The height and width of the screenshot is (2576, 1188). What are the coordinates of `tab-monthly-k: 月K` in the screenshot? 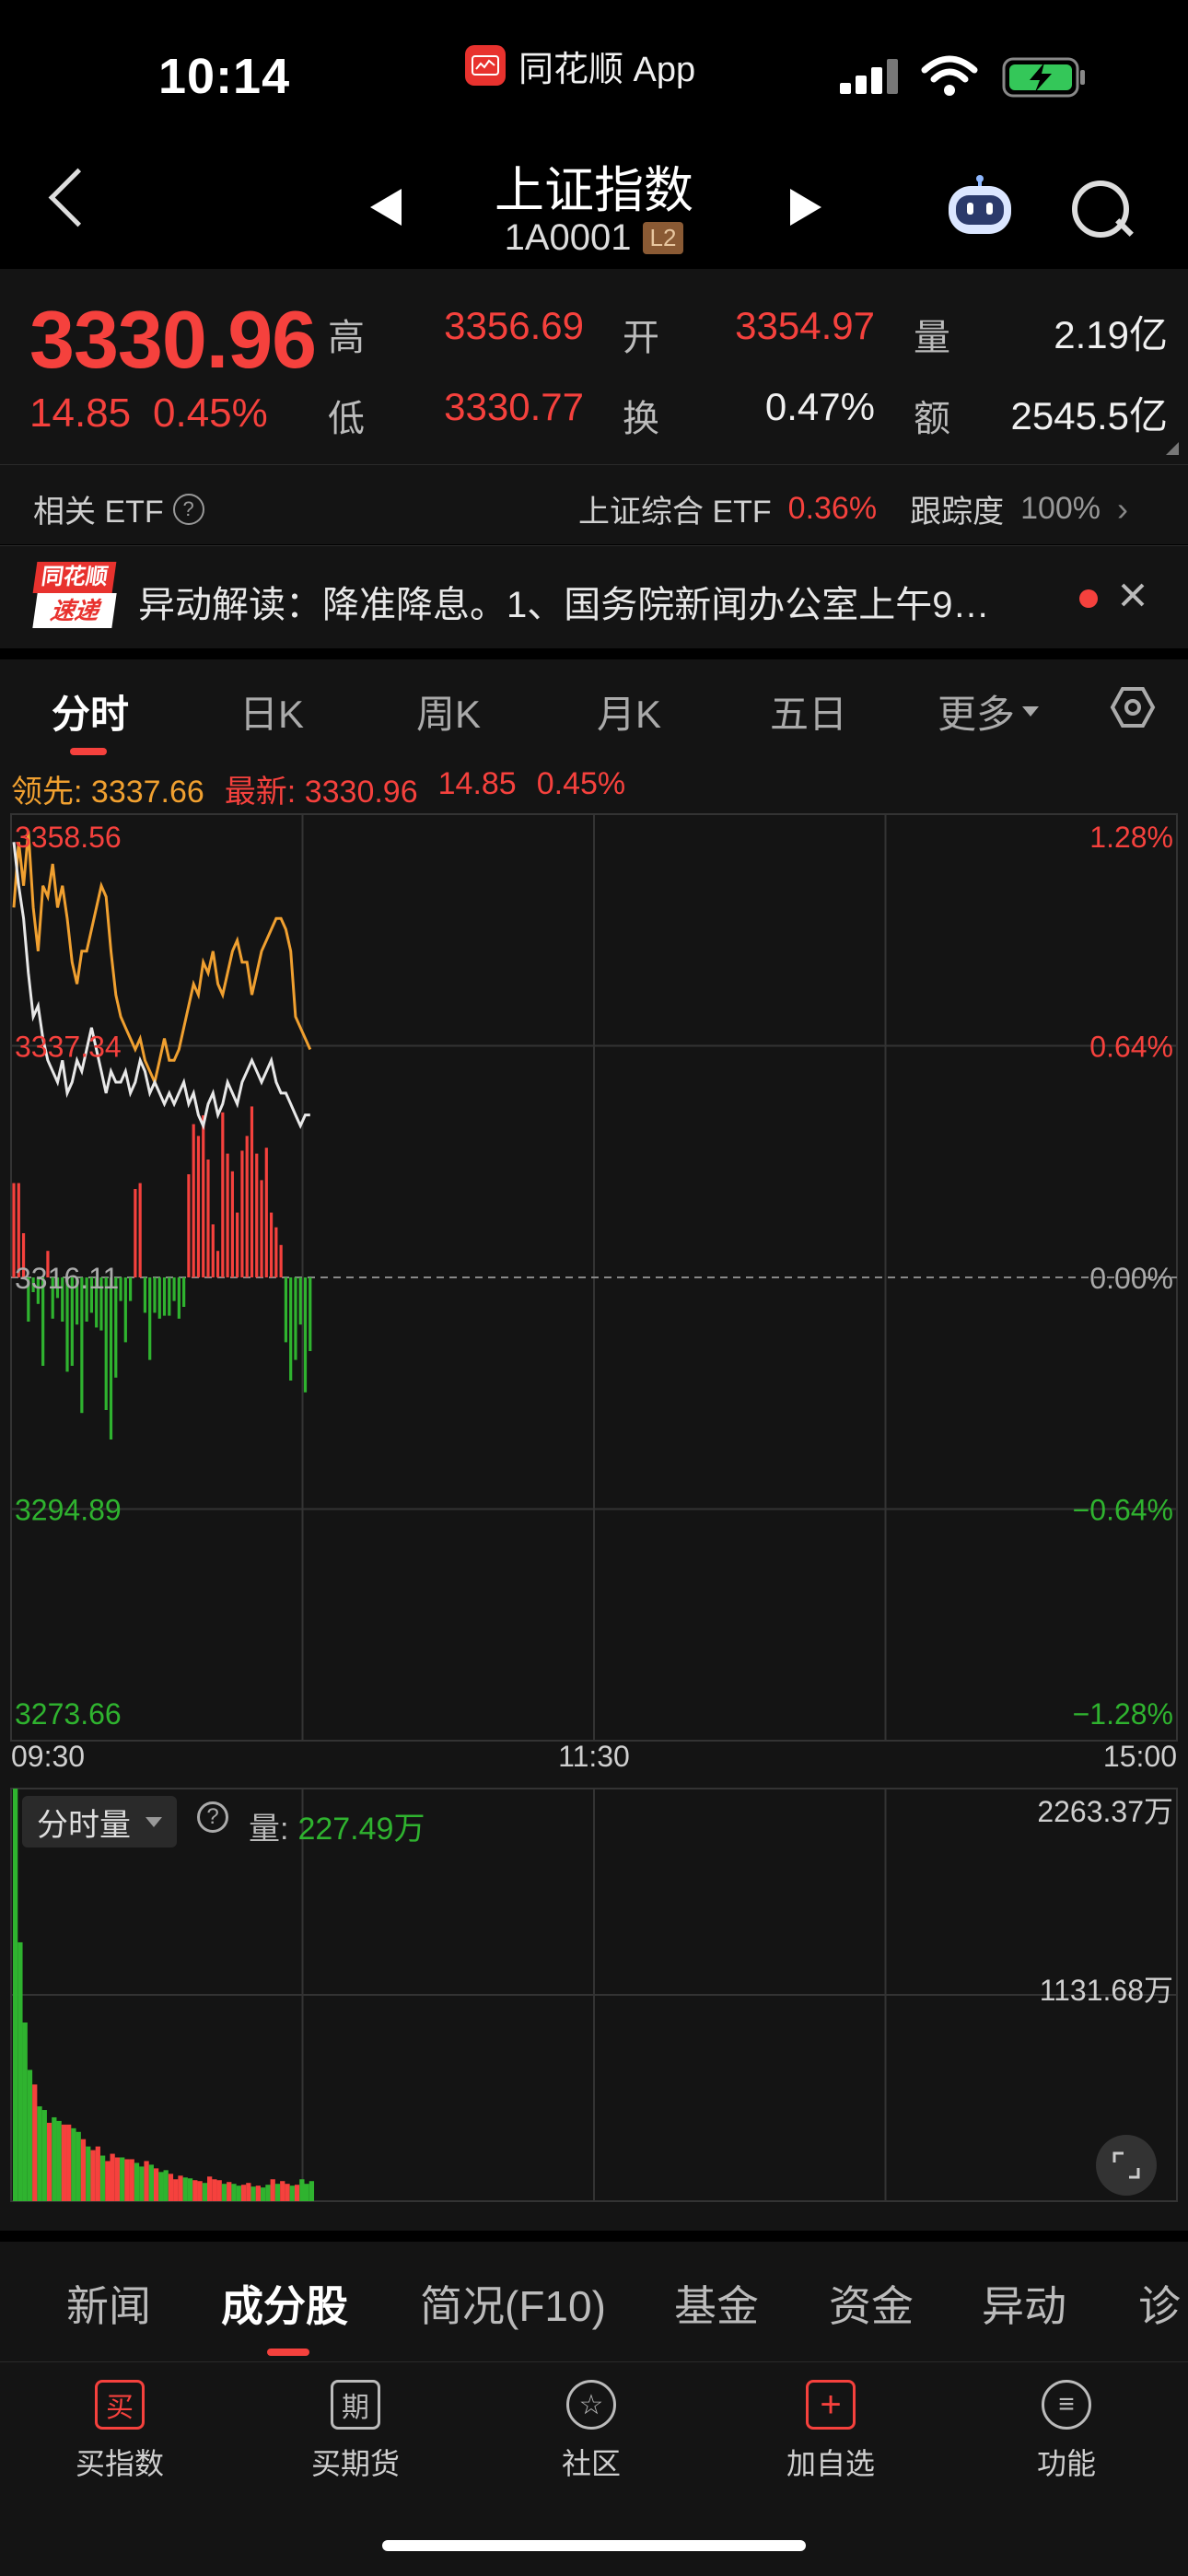 It's located at (629, 711).